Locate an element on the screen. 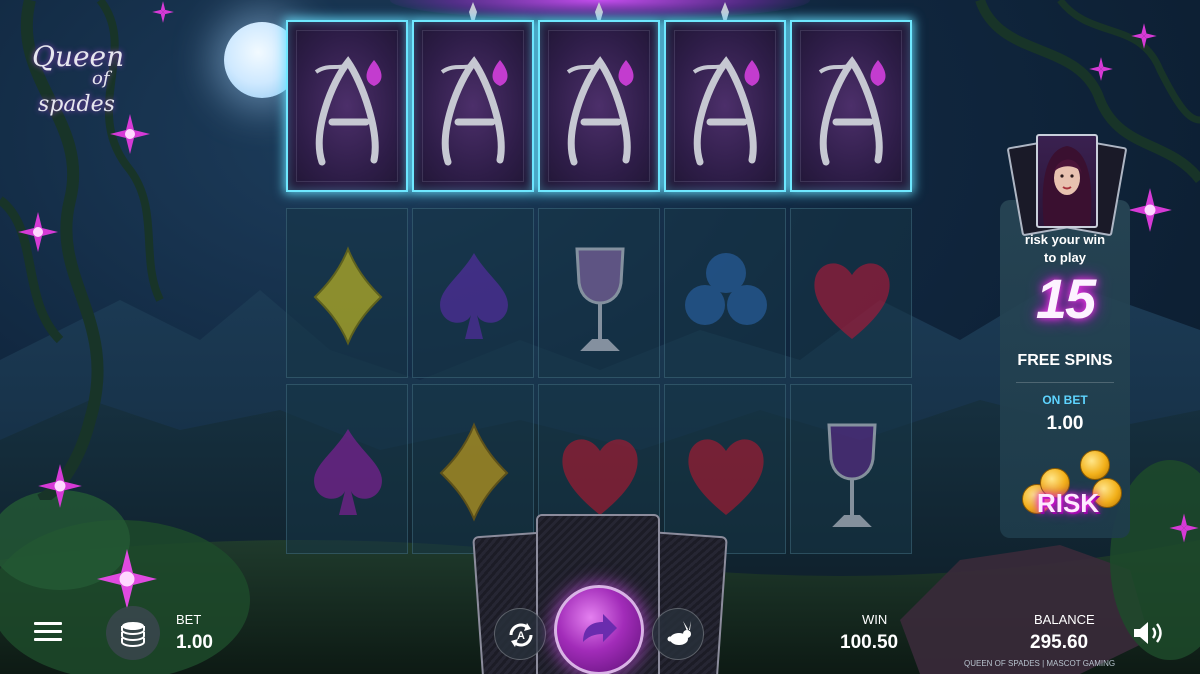 This screenshot has width=1200, height=674. menu-button is located at coordinates (48, 633).